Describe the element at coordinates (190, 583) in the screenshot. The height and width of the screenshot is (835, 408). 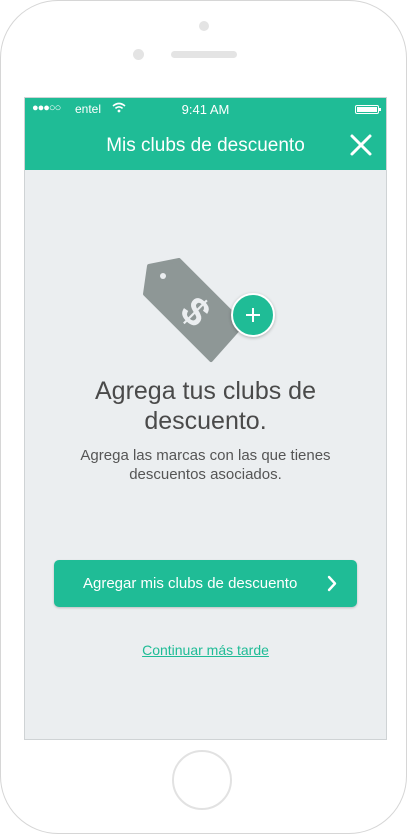
I see `add-discount-clubs-label: Agregar mis clubs de descuento` at that location.